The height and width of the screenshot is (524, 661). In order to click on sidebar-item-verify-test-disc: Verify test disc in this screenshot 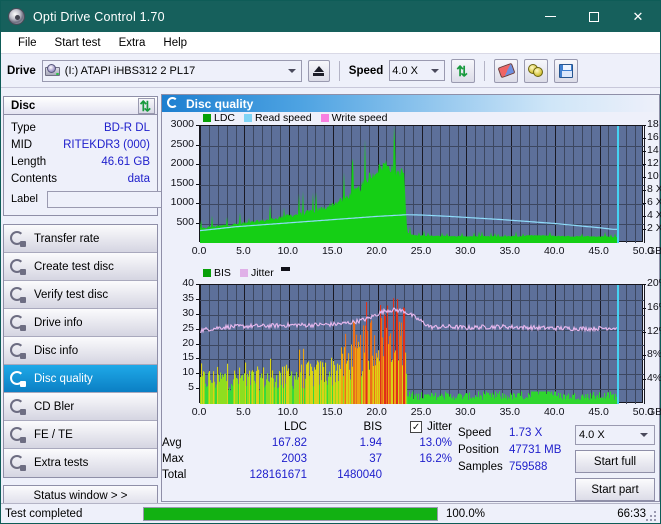, I will do `click(80, 295)`.